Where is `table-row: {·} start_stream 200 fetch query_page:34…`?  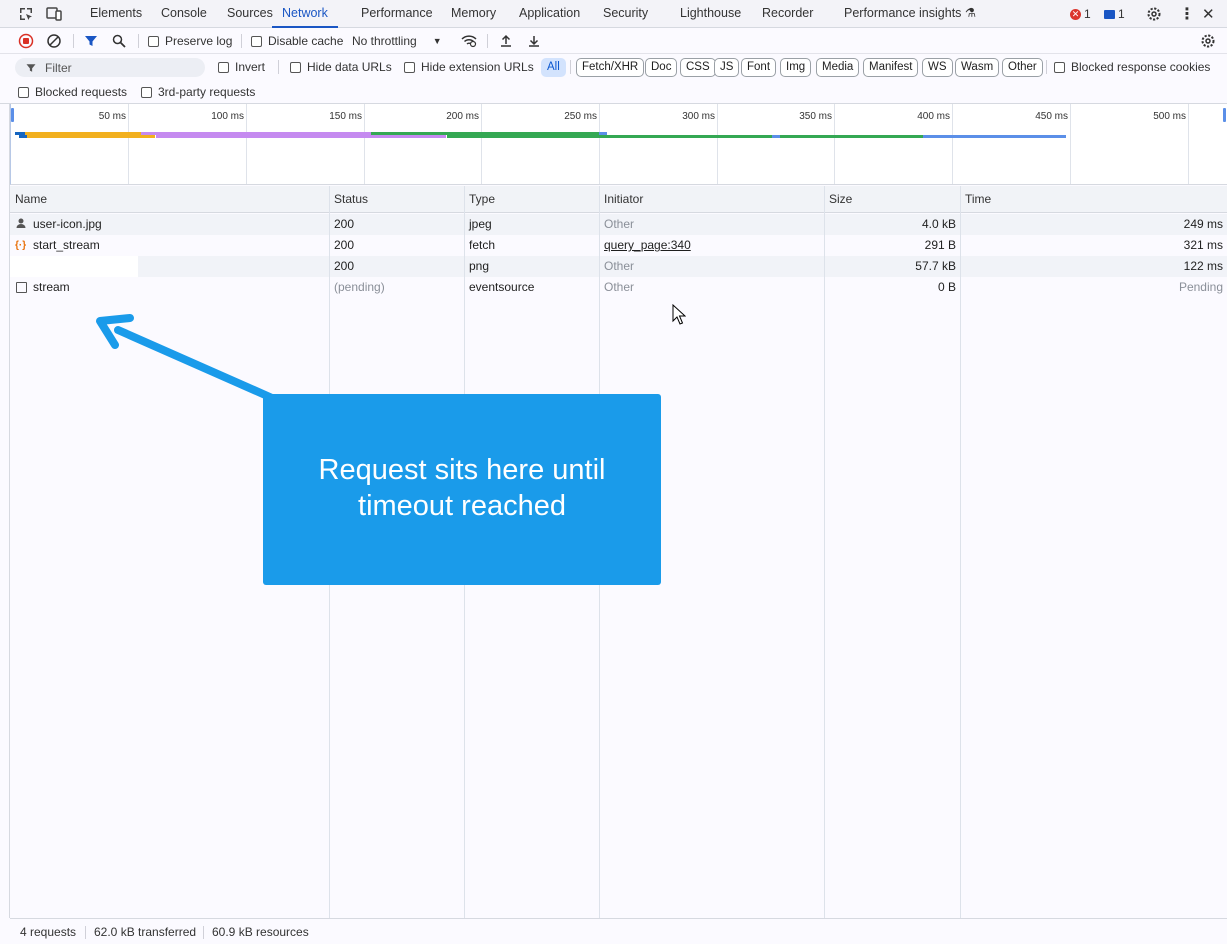
table-row: {·} start_stream 200 fetch query_page:34… is located at coordinates (618, 245).